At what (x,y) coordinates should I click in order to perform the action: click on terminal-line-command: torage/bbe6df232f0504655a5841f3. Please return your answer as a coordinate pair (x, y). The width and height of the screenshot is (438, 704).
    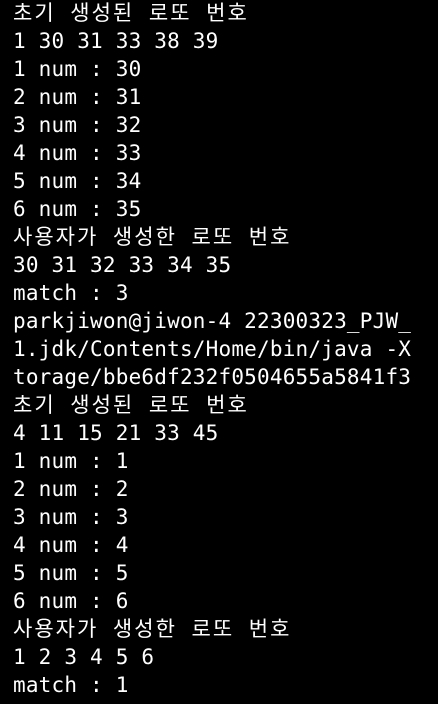
    Looking at the image, I should click on (212, 377).